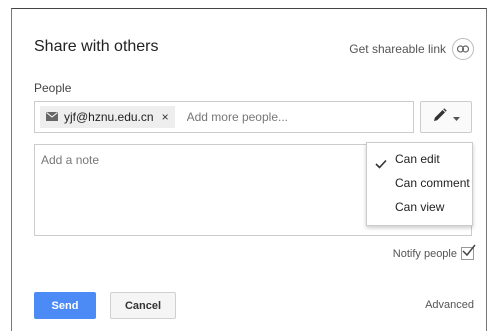  What do you see at coordinates (468, 252) in the screenshot?
I see `notify-checkbox` at bounding box center [468, 252].